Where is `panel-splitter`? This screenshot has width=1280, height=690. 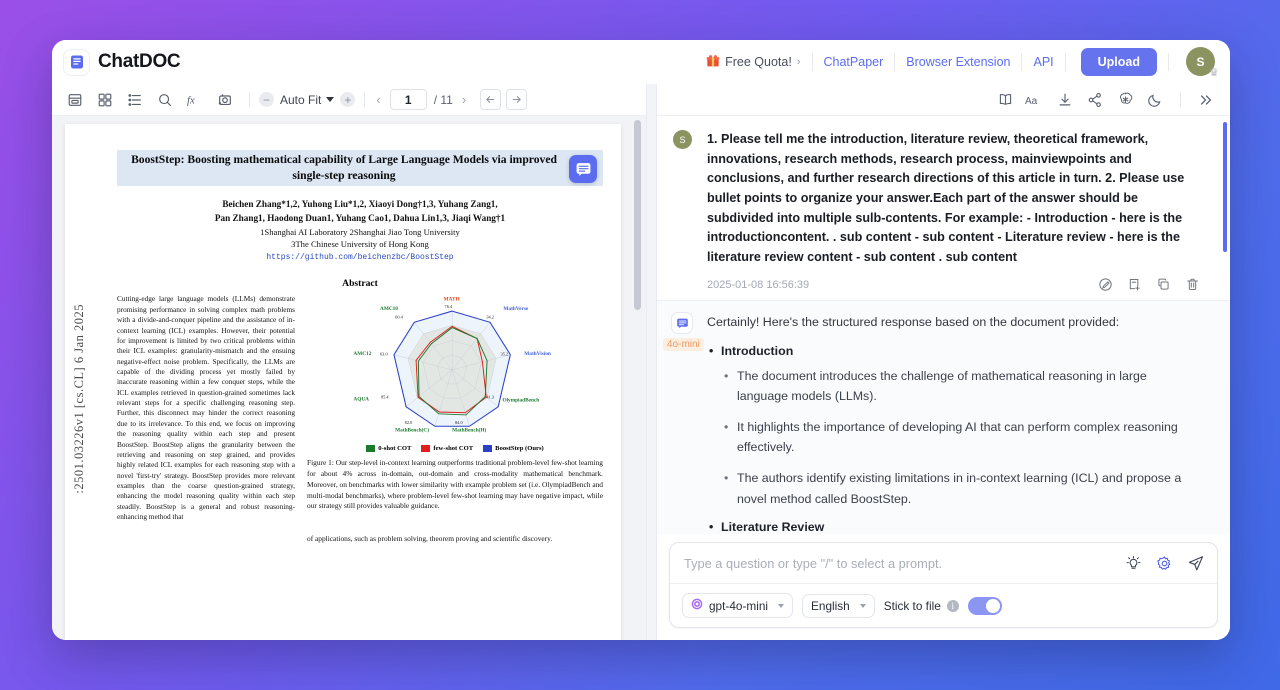 panel-splitter is located at coordinates (652, 362).